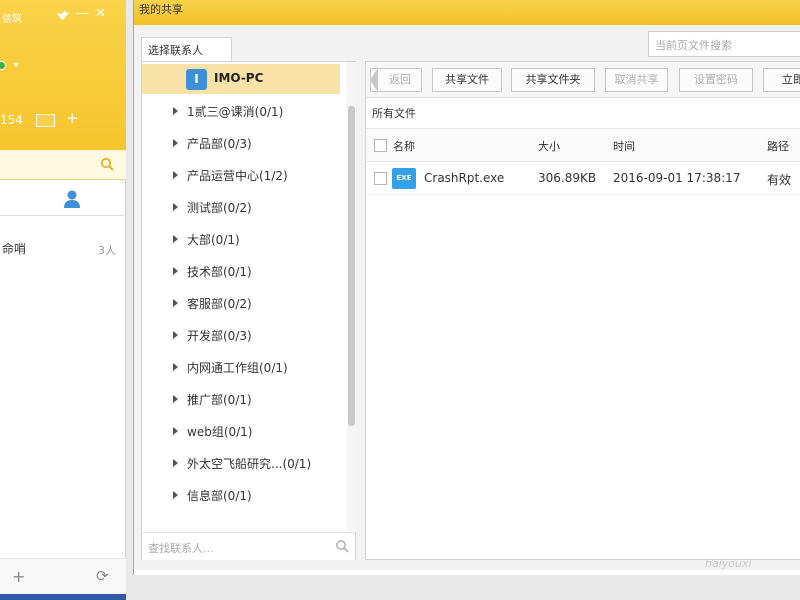 Image resolution: width=800 pixels, height=600 pixels. Describe the element at coordinates (677, 178) in the screenshot. I see `file-time: 2016-09-01 17:38:17` at that location.